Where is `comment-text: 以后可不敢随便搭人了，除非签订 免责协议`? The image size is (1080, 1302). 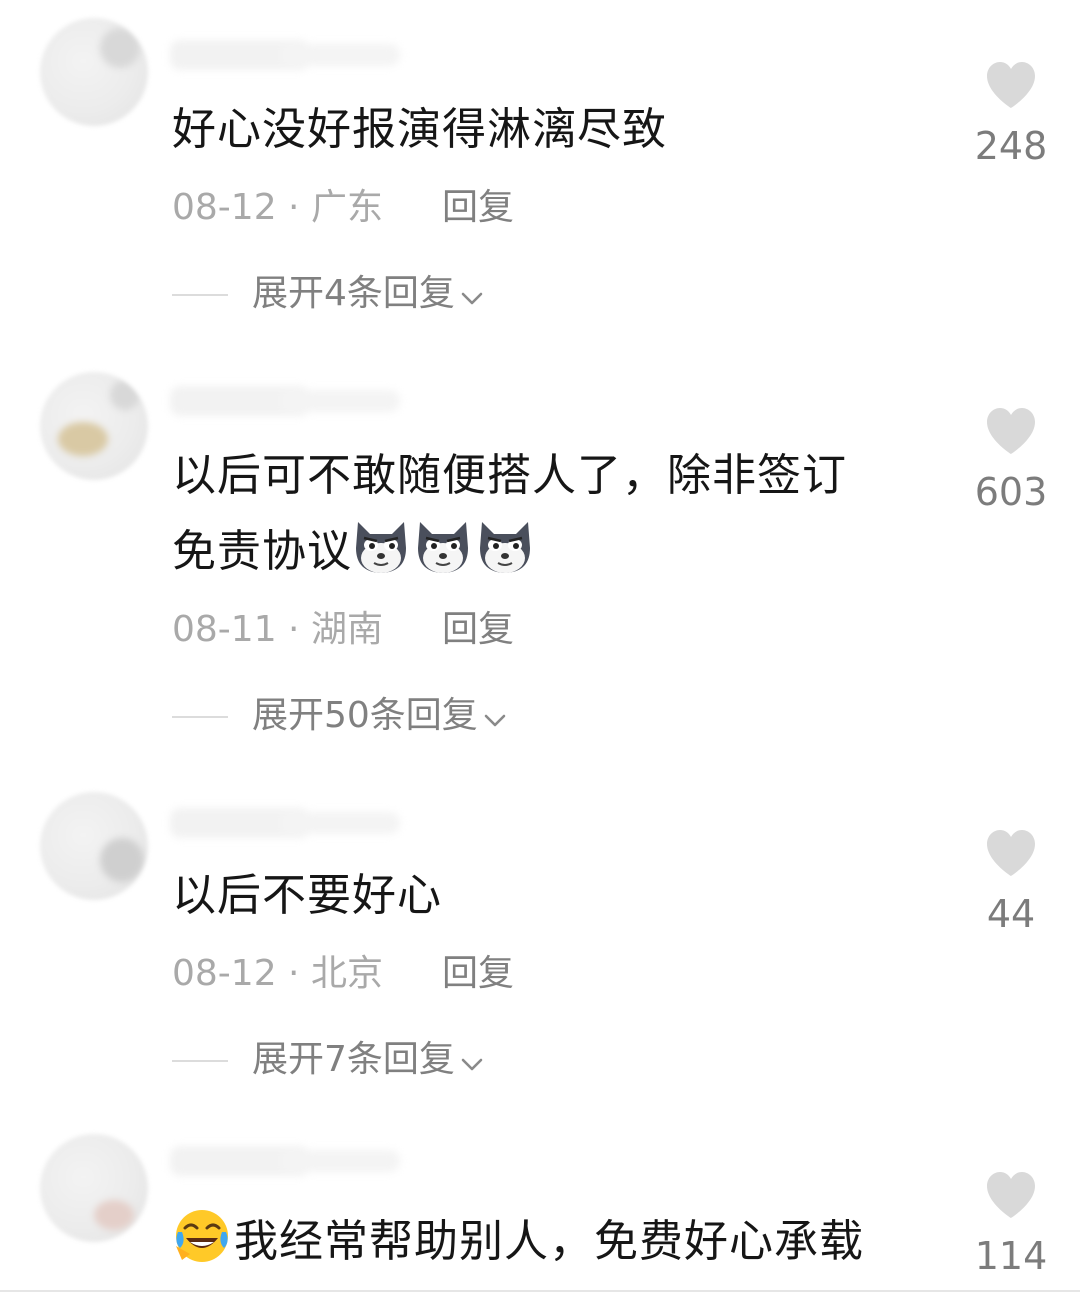
comment-text: 以后可不敢随便搭人了，除非签订 免责协议 is located at coordinates (542, 514).